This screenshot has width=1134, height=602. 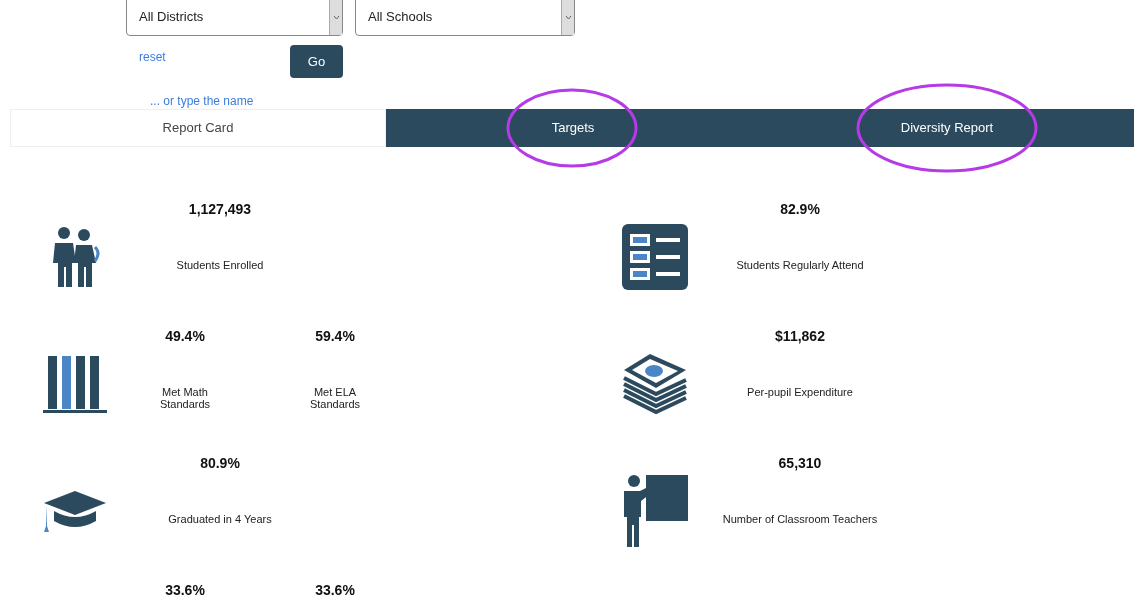 What do you see at coordinates (220, 519) in the screenshot?
I see `metric-label: Graduated in 4 Years` at bounding box center [220, 519].